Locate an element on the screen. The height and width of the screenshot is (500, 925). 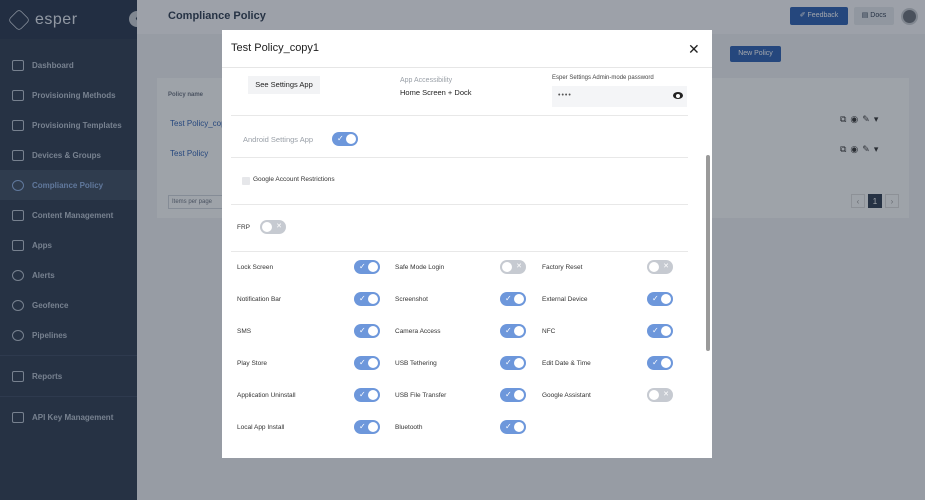
eye-icon is located at coordinates (678, 95).